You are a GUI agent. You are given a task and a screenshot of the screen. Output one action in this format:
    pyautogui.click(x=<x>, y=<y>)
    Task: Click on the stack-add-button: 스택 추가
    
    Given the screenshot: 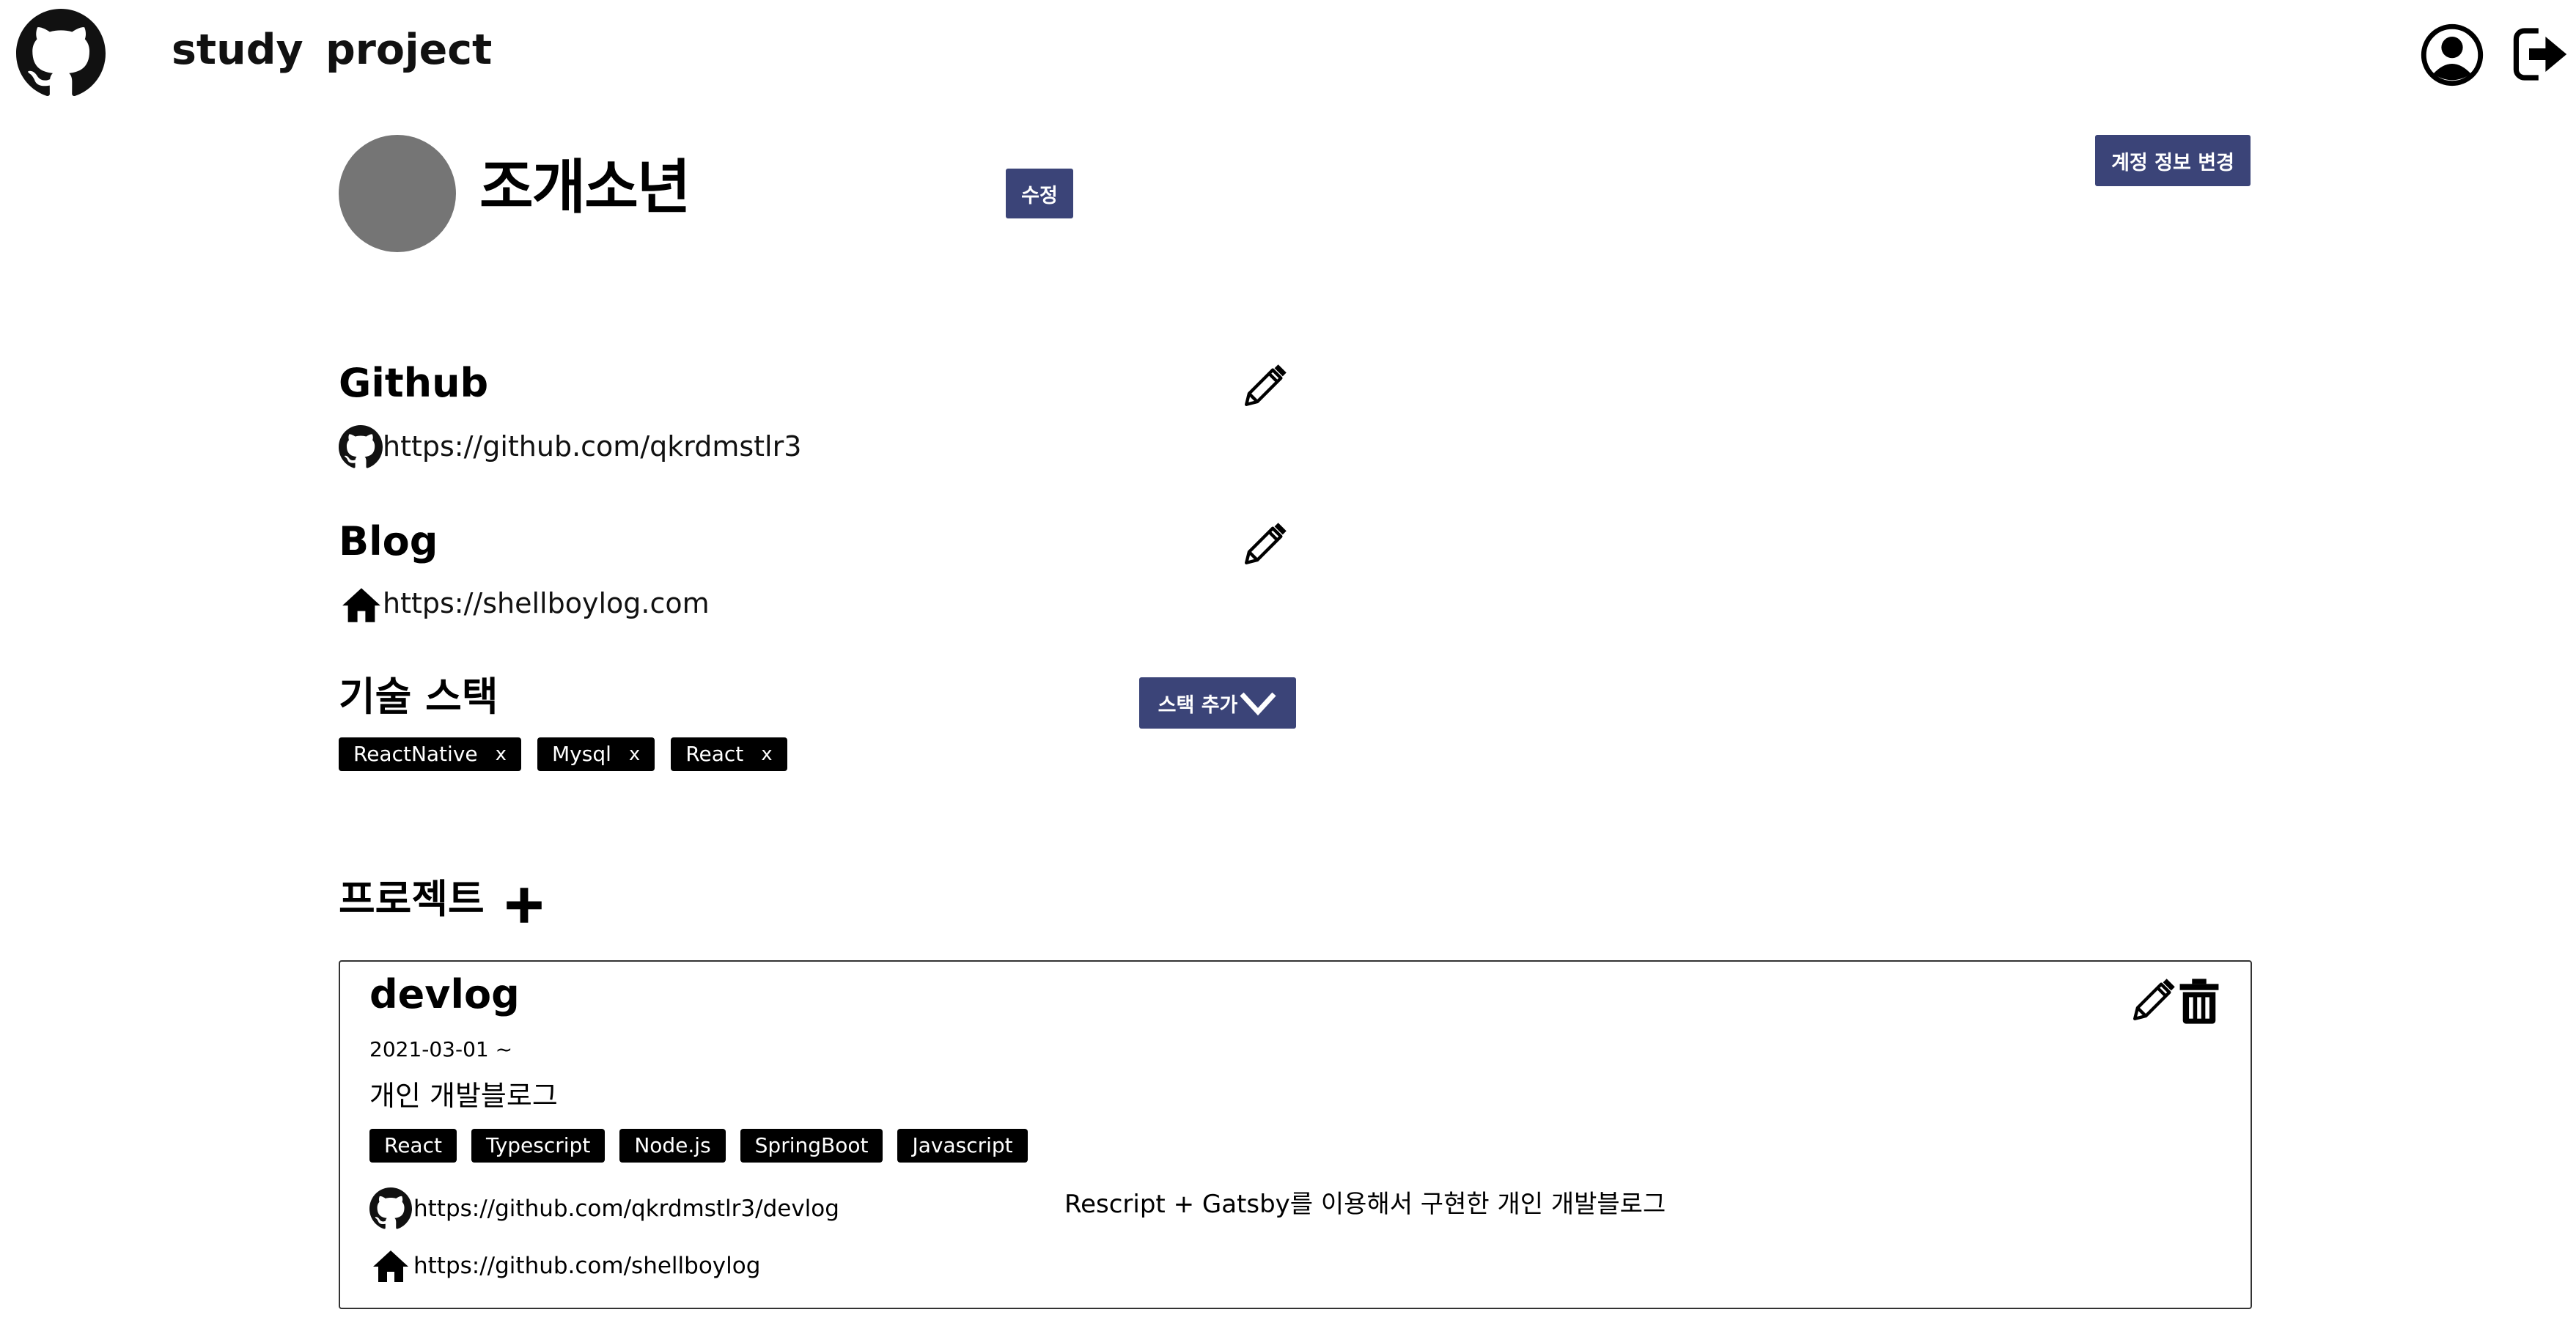 What is the action you would take?
    pyautogui.click(x=1217, y=703)
    